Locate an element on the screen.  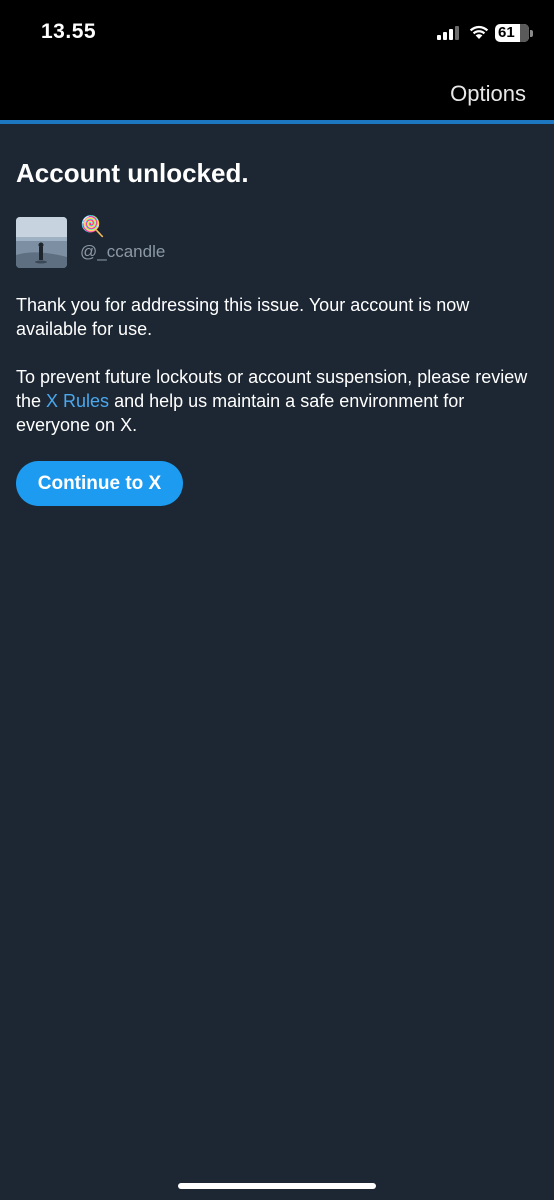
cellular-signal-icon is located at coordinates (448, 33).